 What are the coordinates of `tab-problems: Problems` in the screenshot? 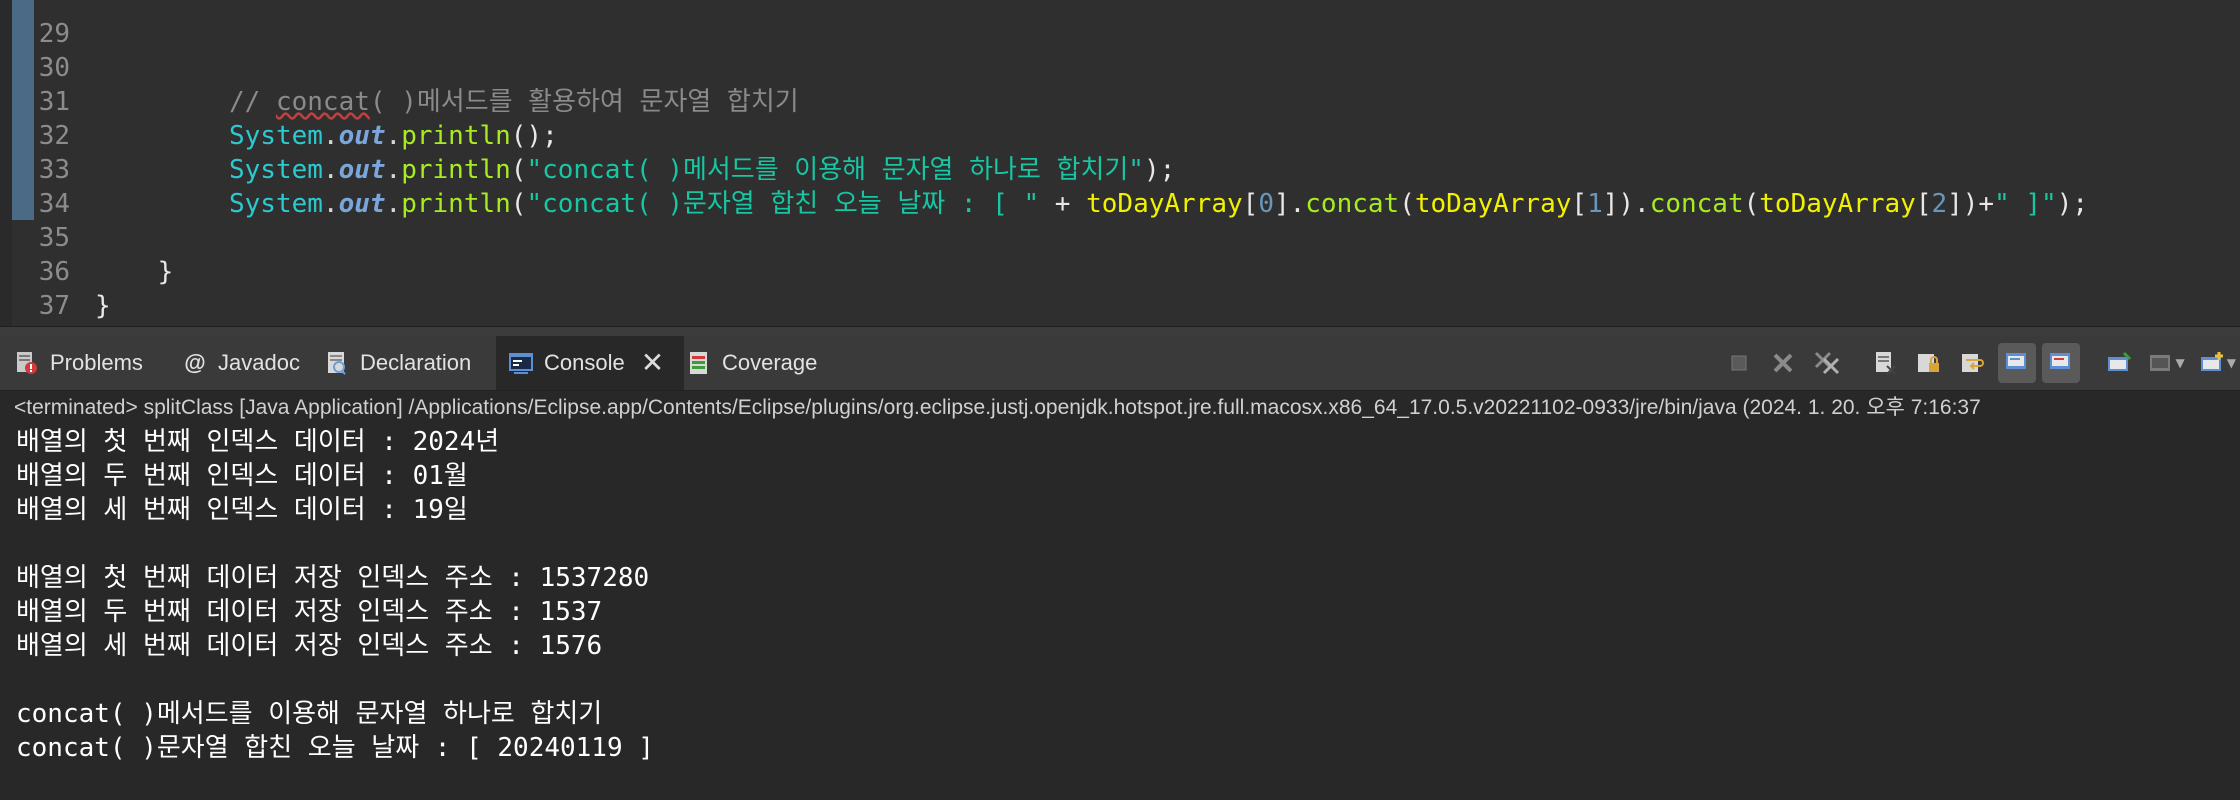 It's located at (78, 363).